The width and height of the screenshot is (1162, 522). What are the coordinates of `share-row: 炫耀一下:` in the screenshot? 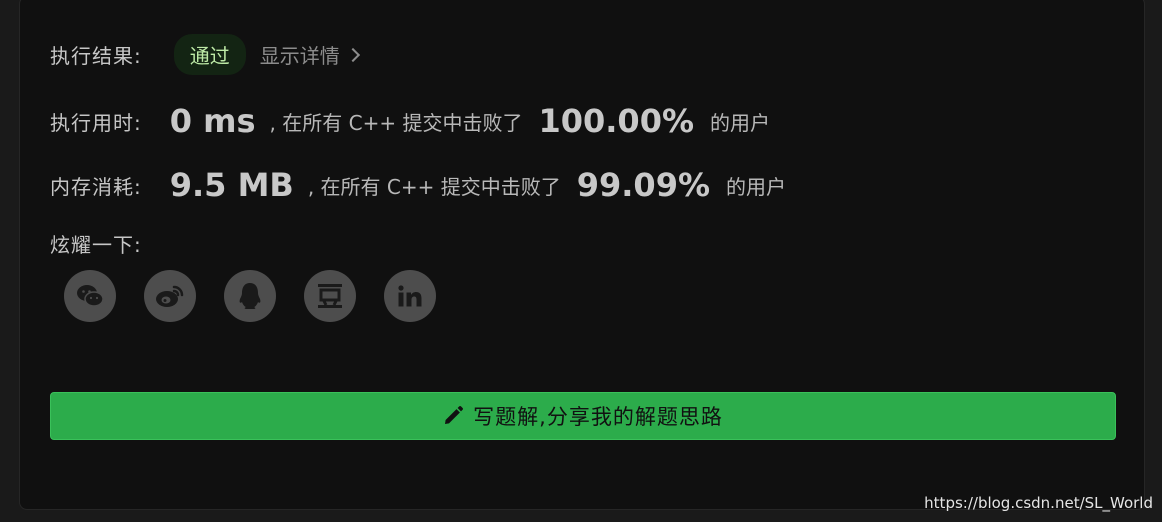 It's located at (96, 243).